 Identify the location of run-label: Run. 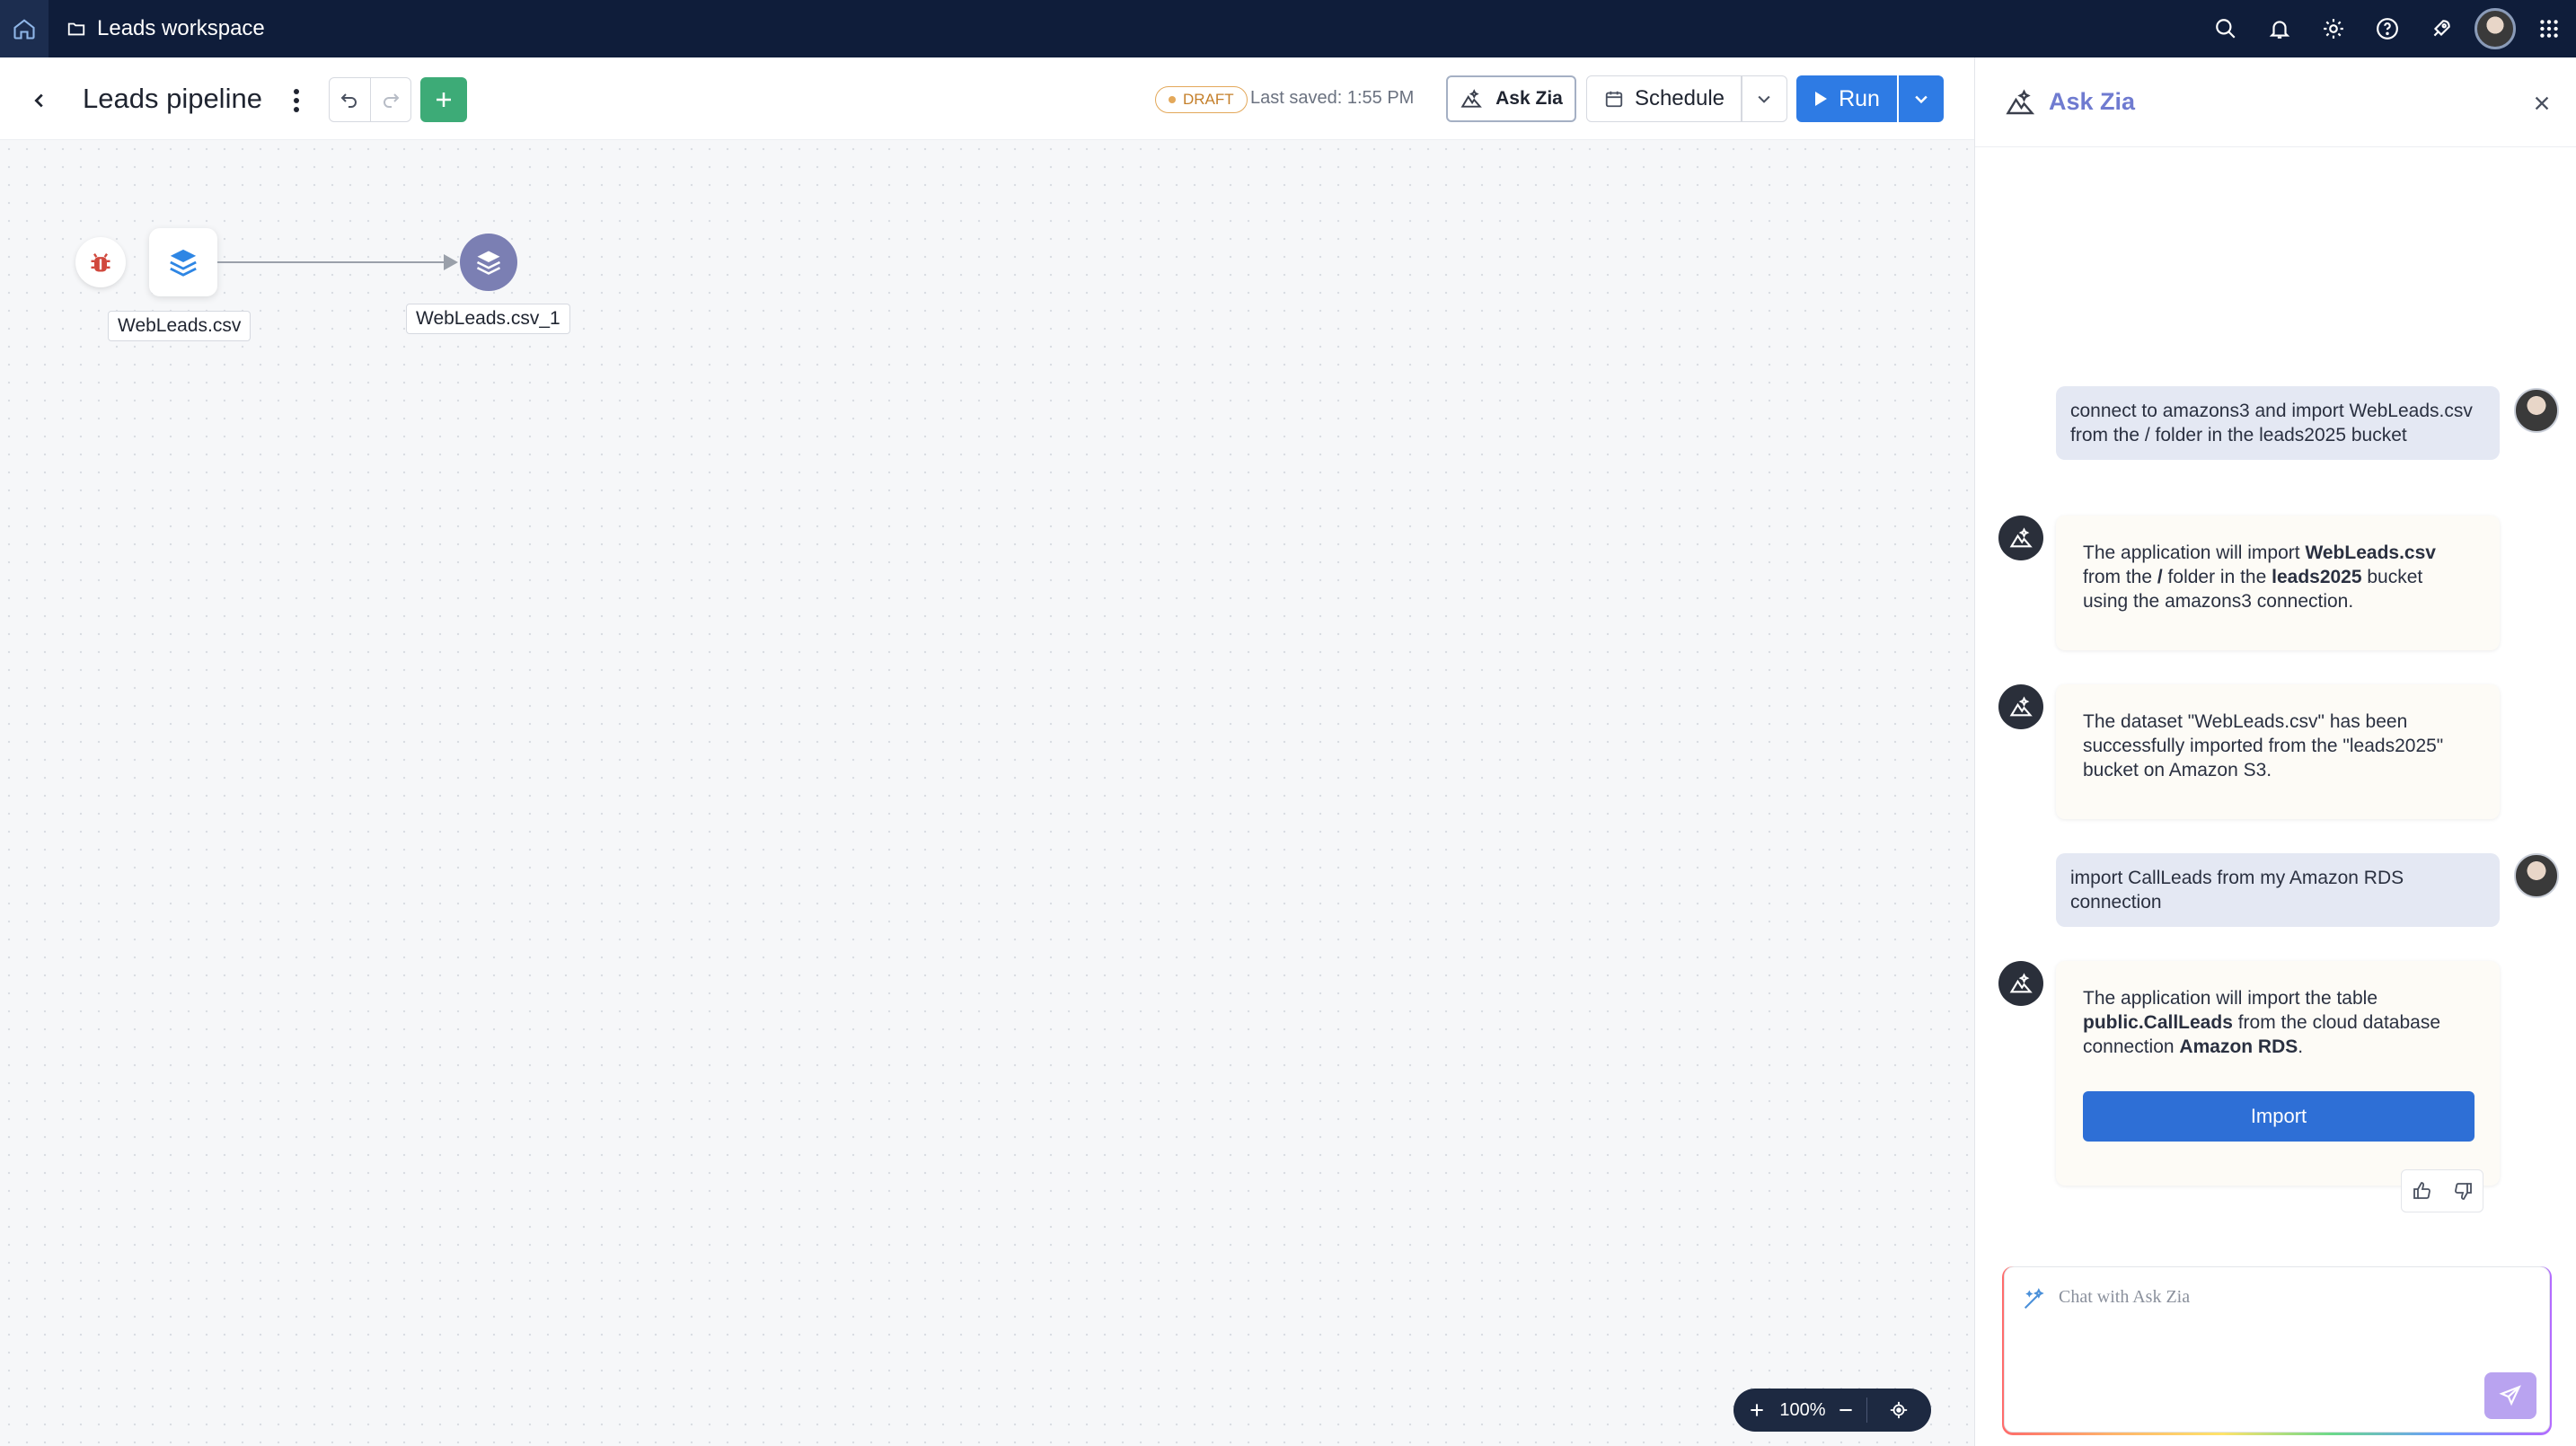
(1859, 98).